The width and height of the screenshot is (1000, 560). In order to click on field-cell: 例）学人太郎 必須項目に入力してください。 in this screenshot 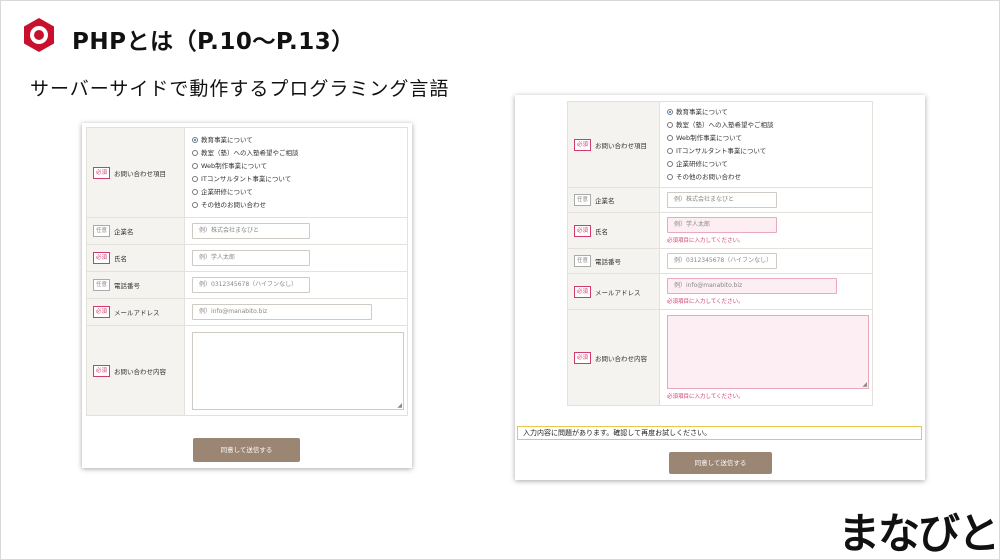, I will do `click(766, 230)`.